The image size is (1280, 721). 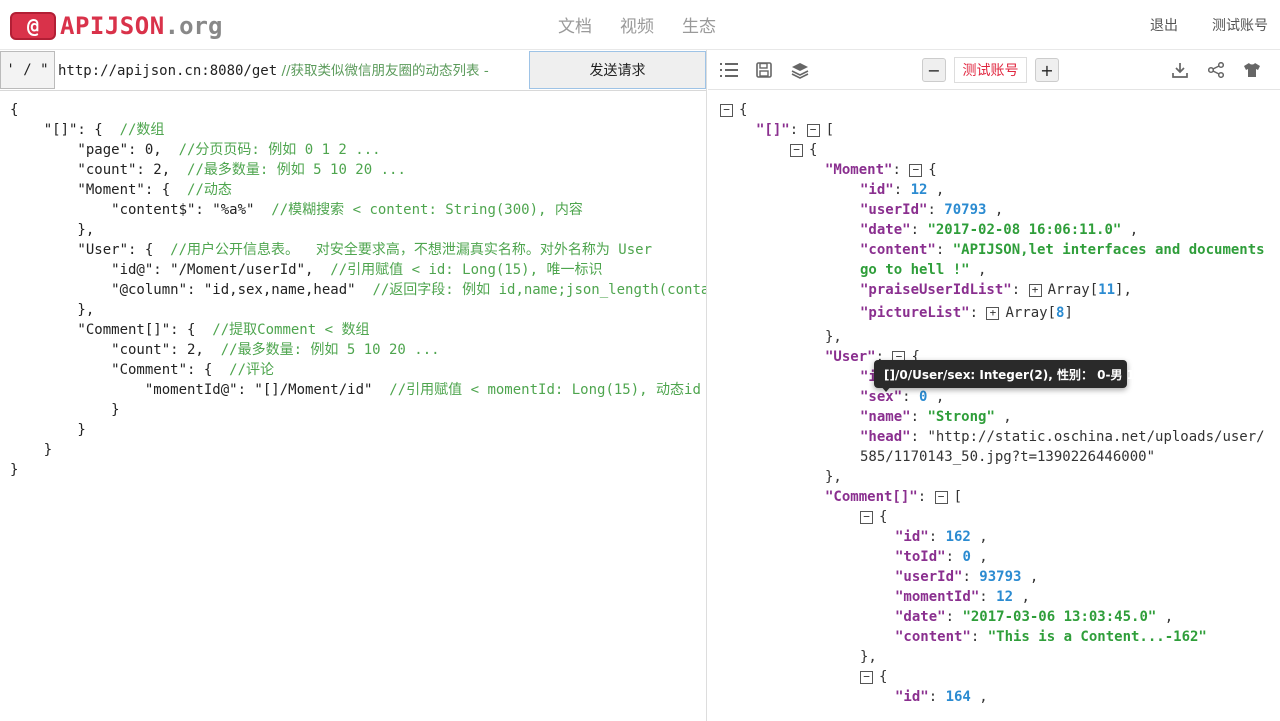 What do you see at coordinates (1252, 70) in the screenshot?
I see `shirt-icon` at bounding box center [1252, 70].